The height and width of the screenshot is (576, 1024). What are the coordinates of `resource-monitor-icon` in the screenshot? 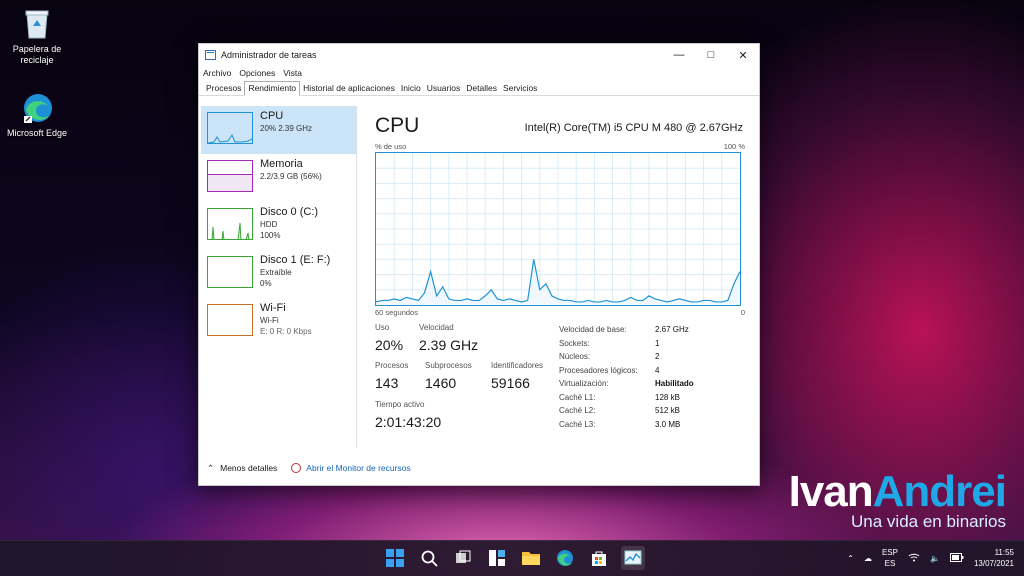 It's located at (296, 468).